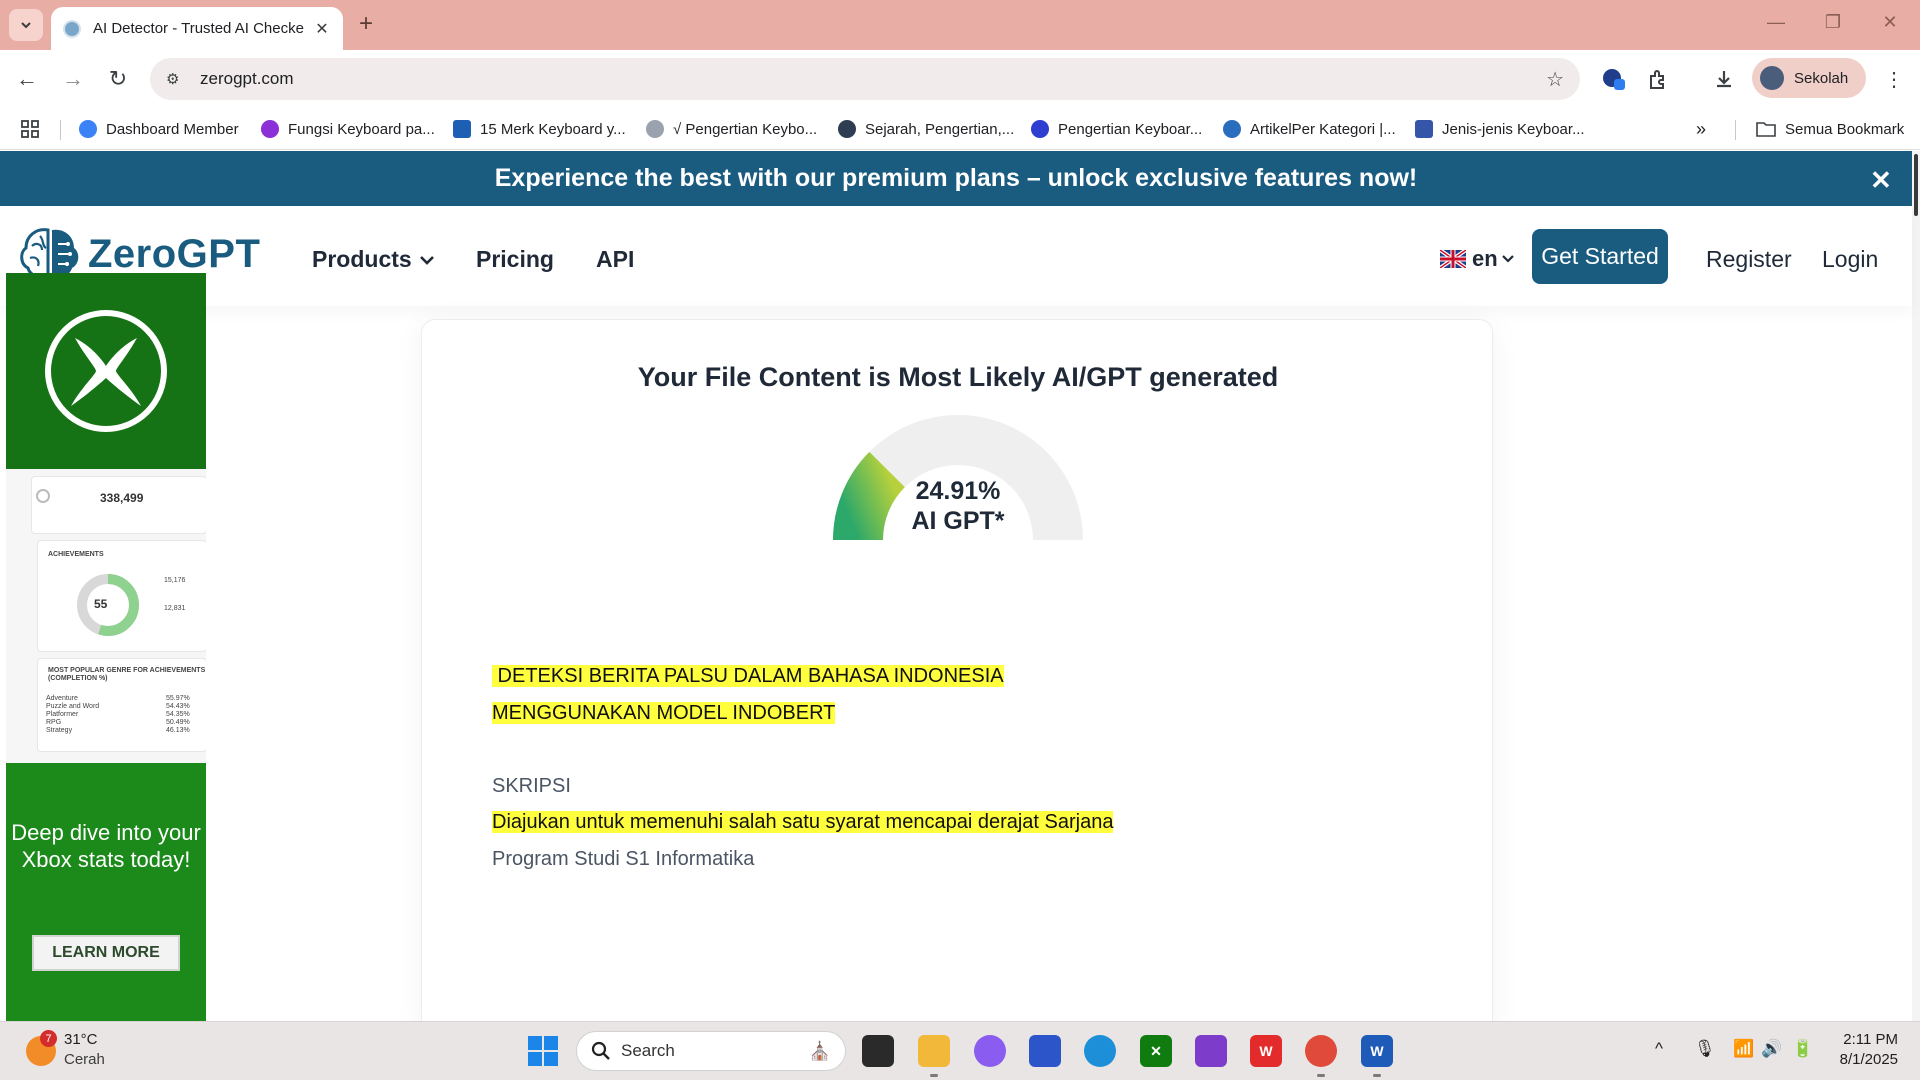 The height and width of the screenshot is (1080, 1920). I want to click on weather-condition: Cerah, so click(84, 1059).